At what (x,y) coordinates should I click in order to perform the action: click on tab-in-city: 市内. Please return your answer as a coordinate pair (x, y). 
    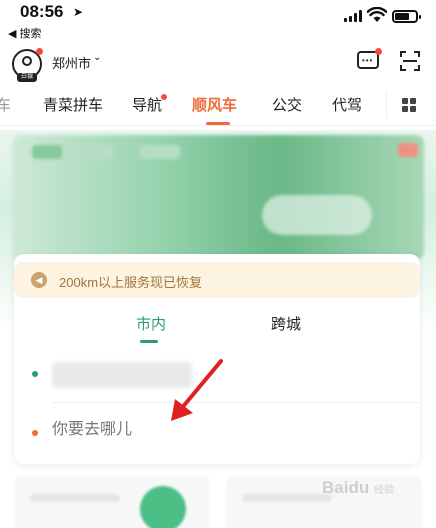
    Looking at the image, I should click on (151, 323).